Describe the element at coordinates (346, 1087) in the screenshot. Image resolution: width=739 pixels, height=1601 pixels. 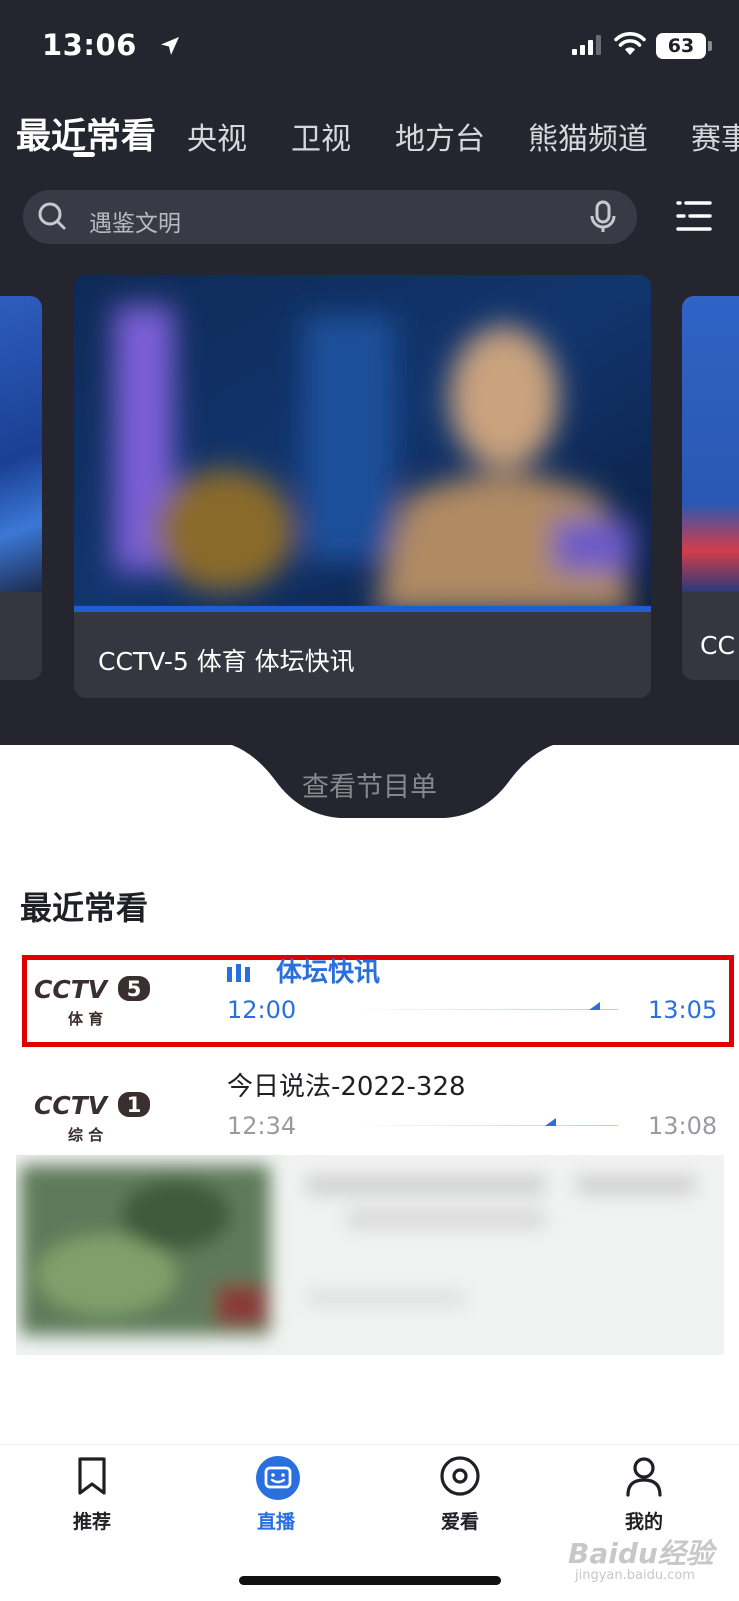
I see `program-title: 今日说法-2022-328` at that location.